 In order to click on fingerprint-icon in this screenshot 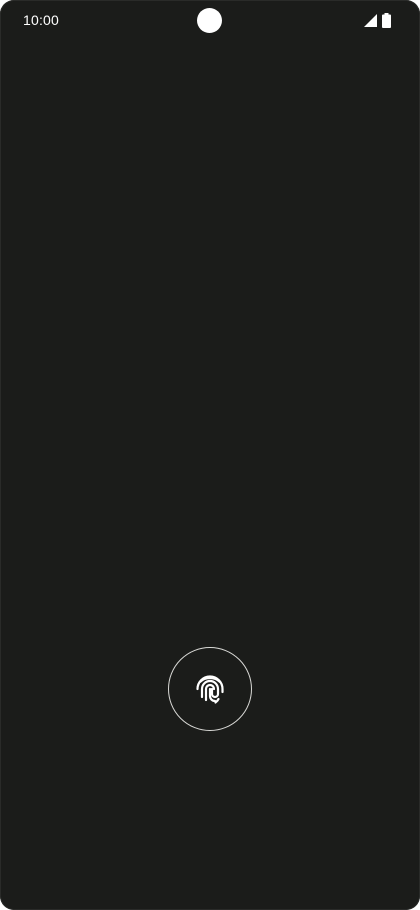, I will do `click(210, 689)`.